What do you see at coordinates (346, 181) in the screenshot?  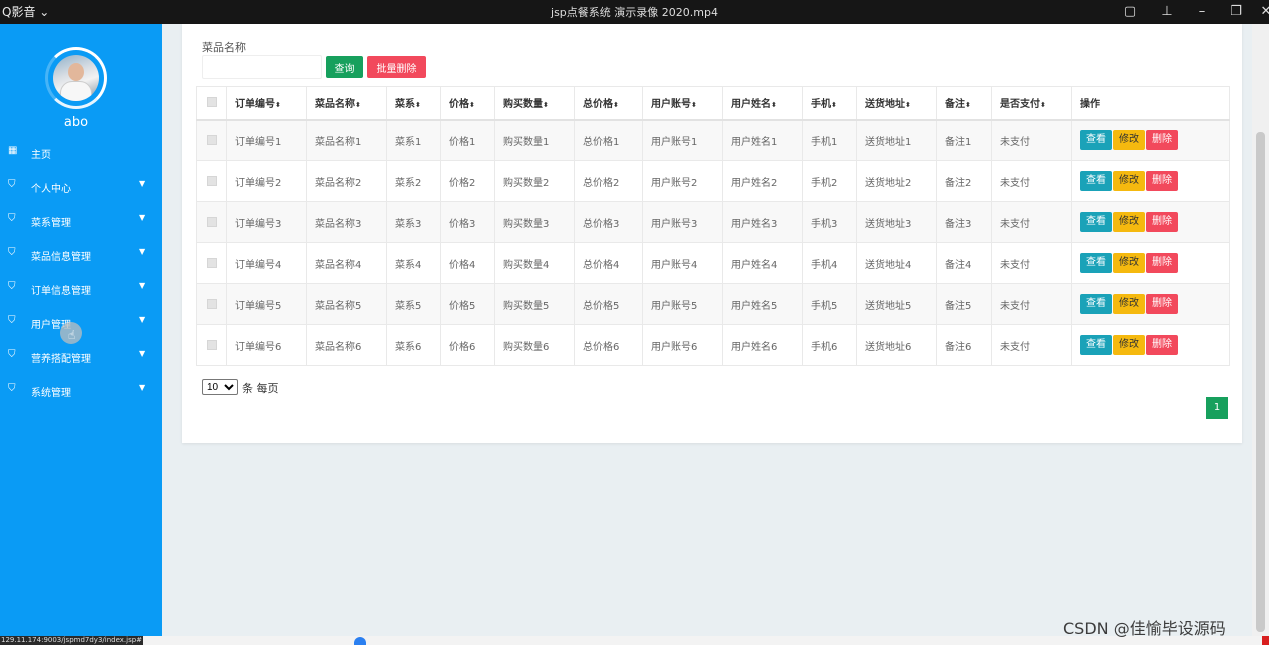 I see `table-cell: 菜品名称2` at bounding box center [346, 181].